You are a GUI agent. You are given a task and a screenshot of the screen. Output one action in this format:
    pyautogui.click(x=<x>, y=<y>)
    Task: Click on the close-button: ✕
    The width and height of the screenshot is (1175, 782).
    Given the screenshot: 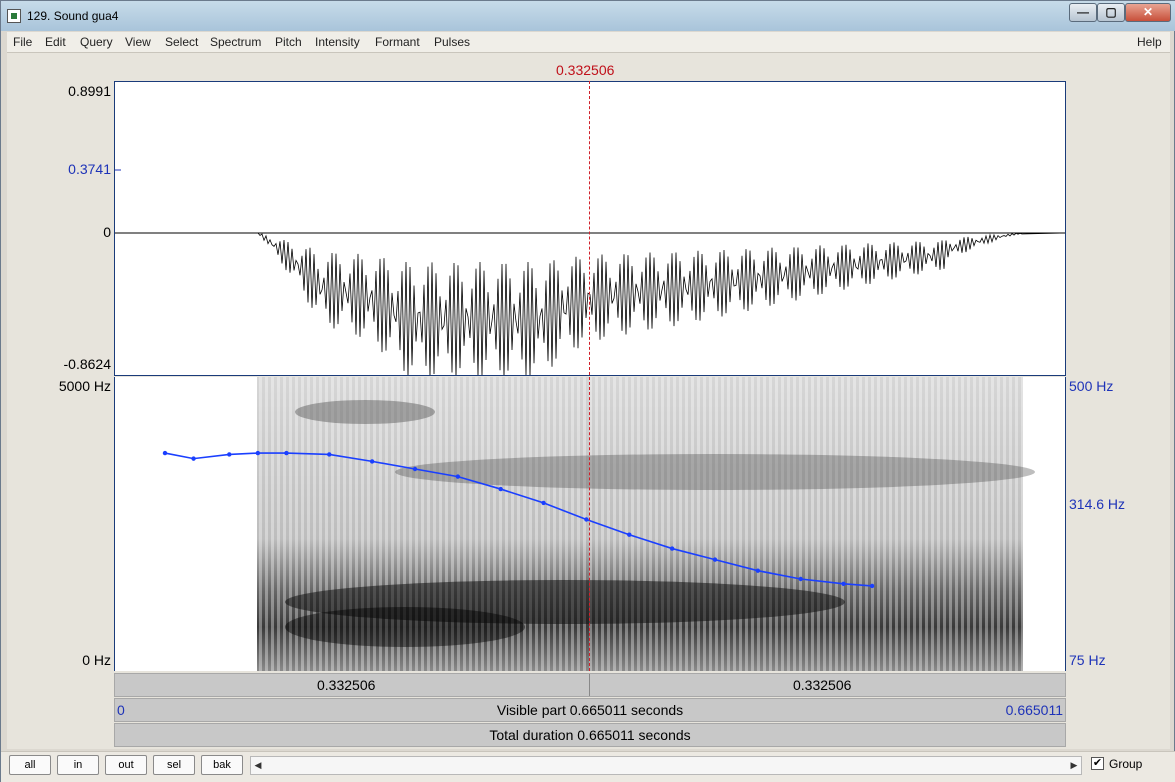 What is the action you would take?
    pyautogui.click(x=1148, y=12)
    